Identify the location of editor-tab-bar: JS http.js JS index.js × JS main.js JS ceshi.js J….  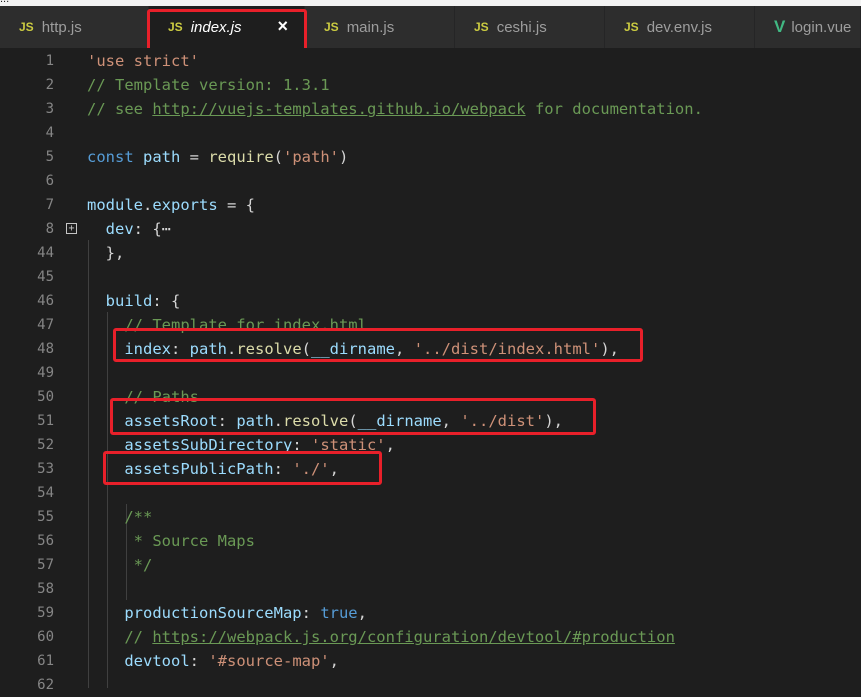
(430, 27).